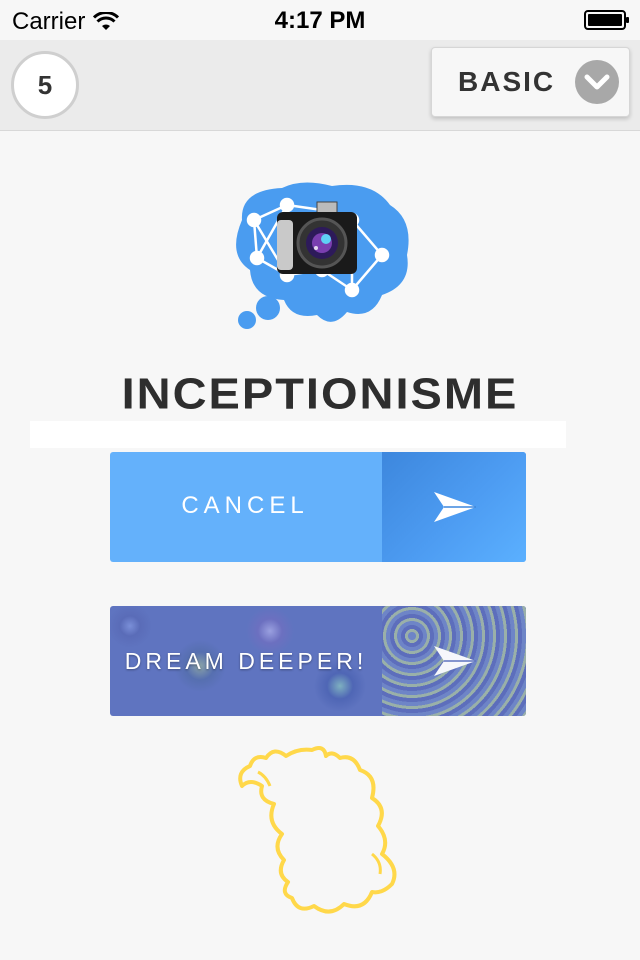 This screenshot has width=640, height=960. I want to click on title-underline, so click(298, 434).